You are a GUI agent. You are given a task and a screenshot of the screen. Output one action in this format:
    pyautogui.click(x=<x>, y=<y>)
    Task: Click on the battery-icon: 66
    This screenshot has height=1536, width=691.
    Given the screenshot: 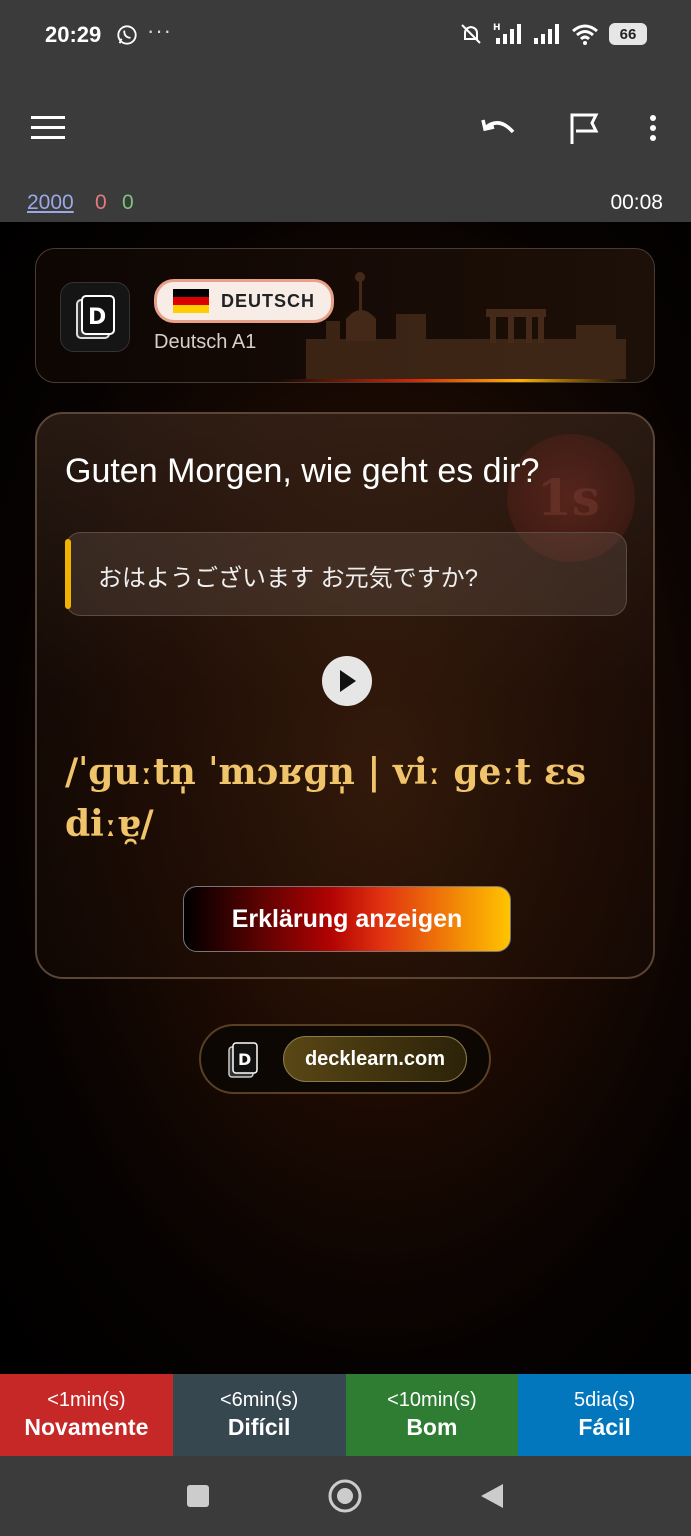 What is the action you would take?
    pyautogui.click(x=628, y=34)
    